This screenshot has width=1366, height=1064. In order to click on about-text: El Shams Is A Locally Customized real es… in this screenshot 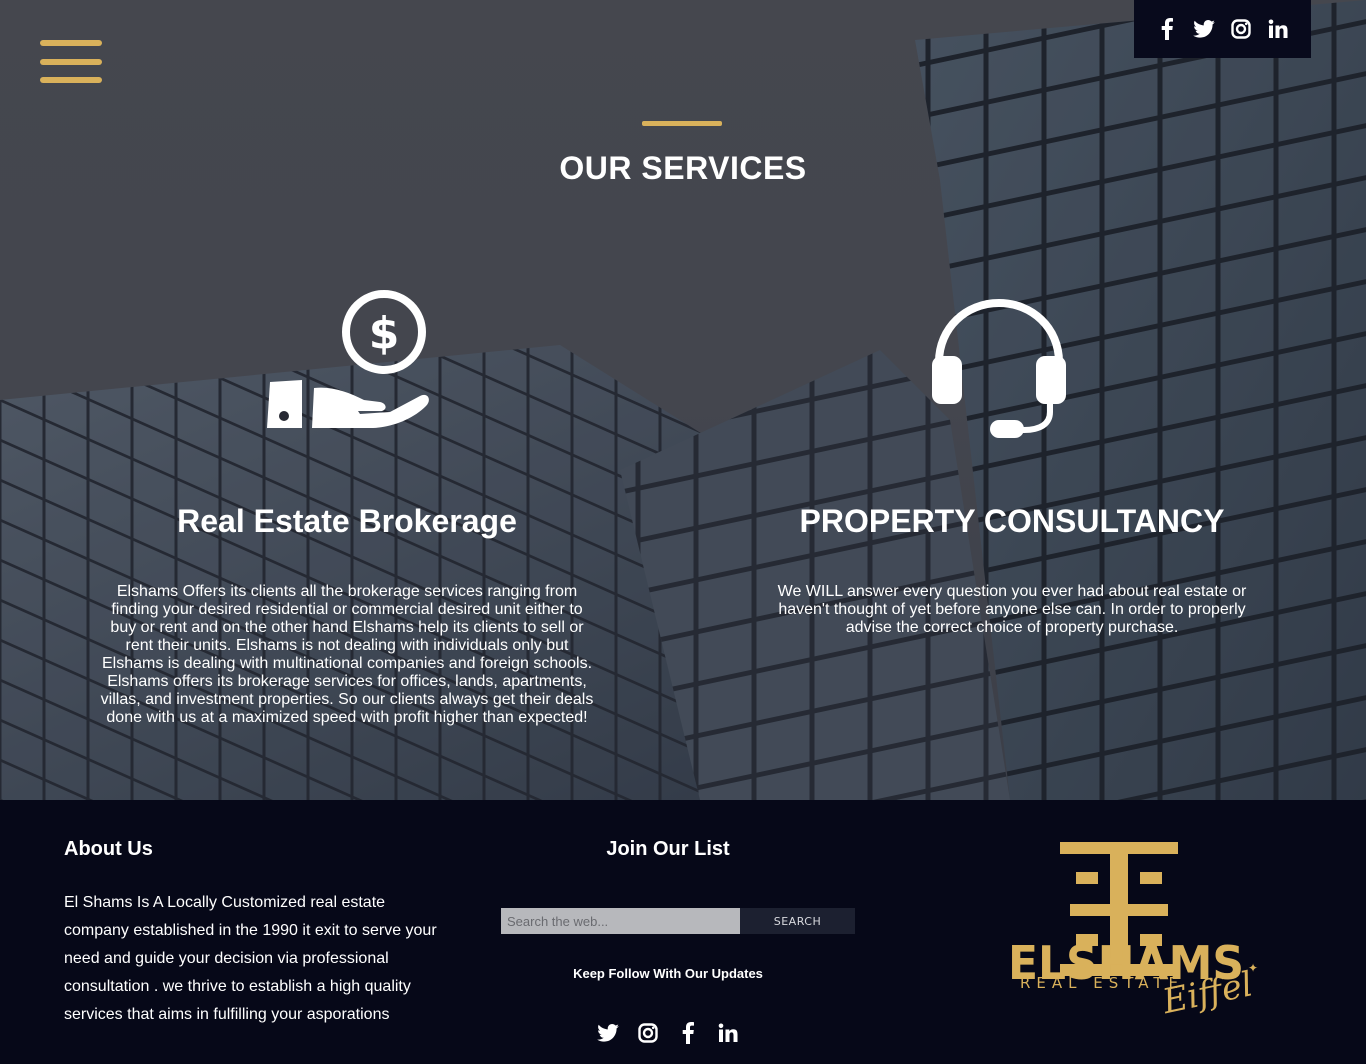, I will do `click(250, 958)`.